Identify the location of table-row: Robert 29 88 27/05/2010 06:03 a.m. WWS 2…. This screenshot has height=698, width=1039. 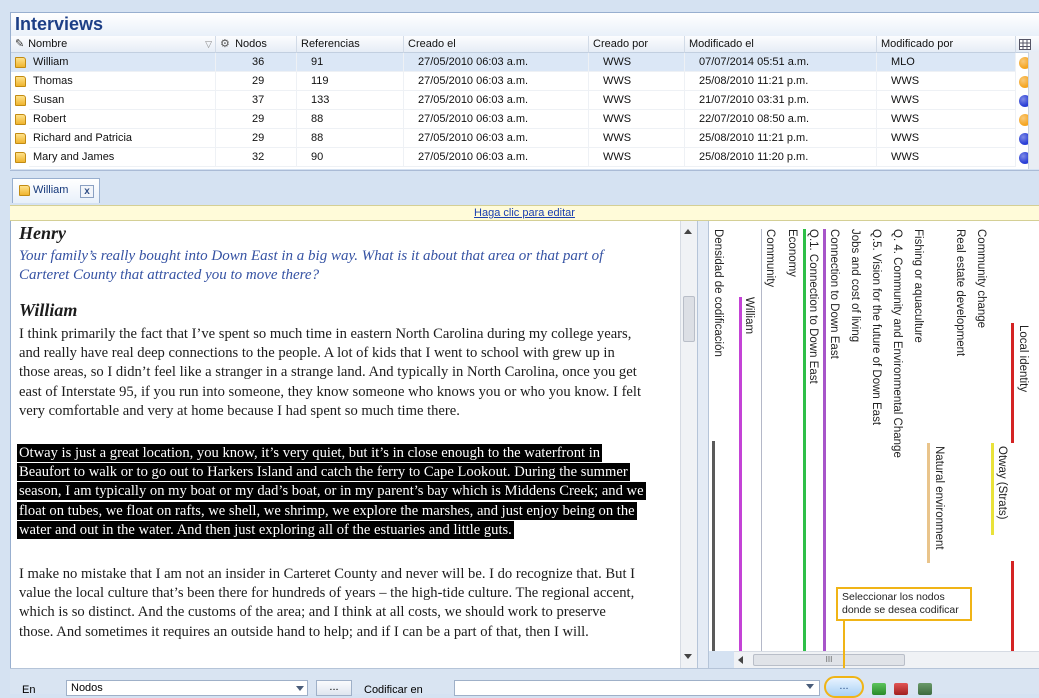
(521, 119).